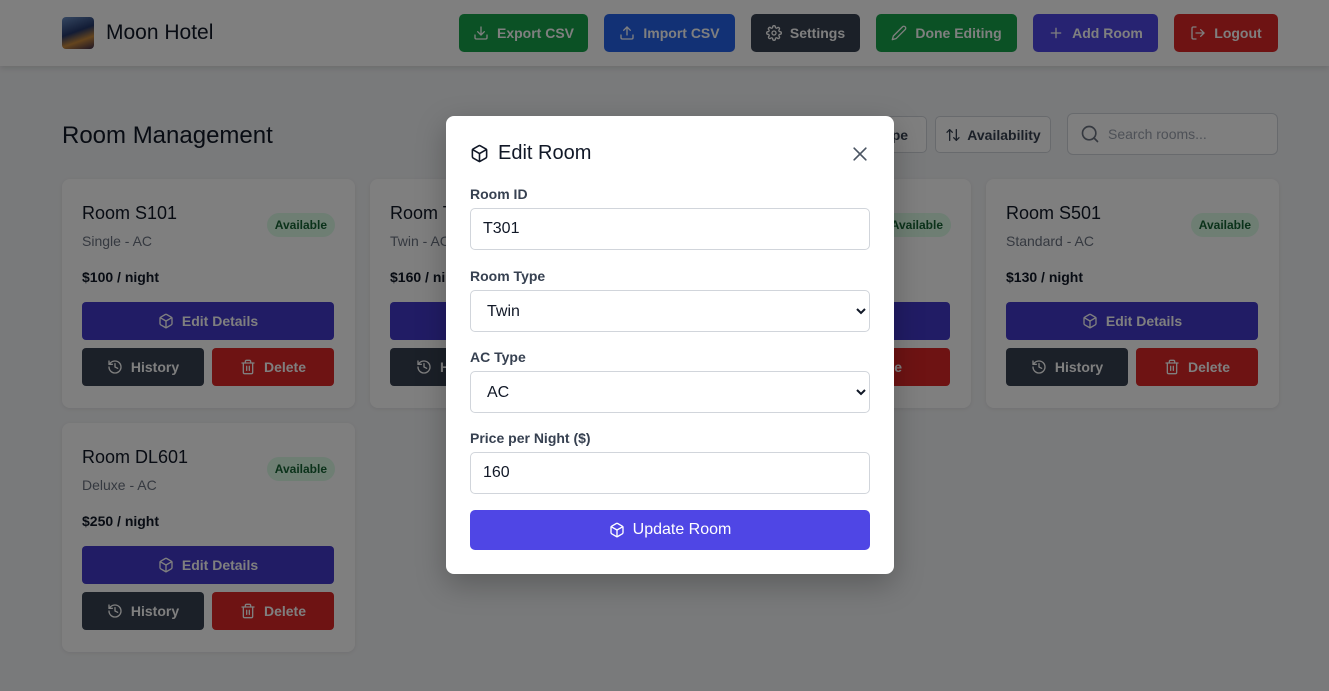 This screenshot has height=691, width=1329. What do you see at coordinates (860, 154) in the screenshot?
I see `close-icon` at bounding box center [860, 154].